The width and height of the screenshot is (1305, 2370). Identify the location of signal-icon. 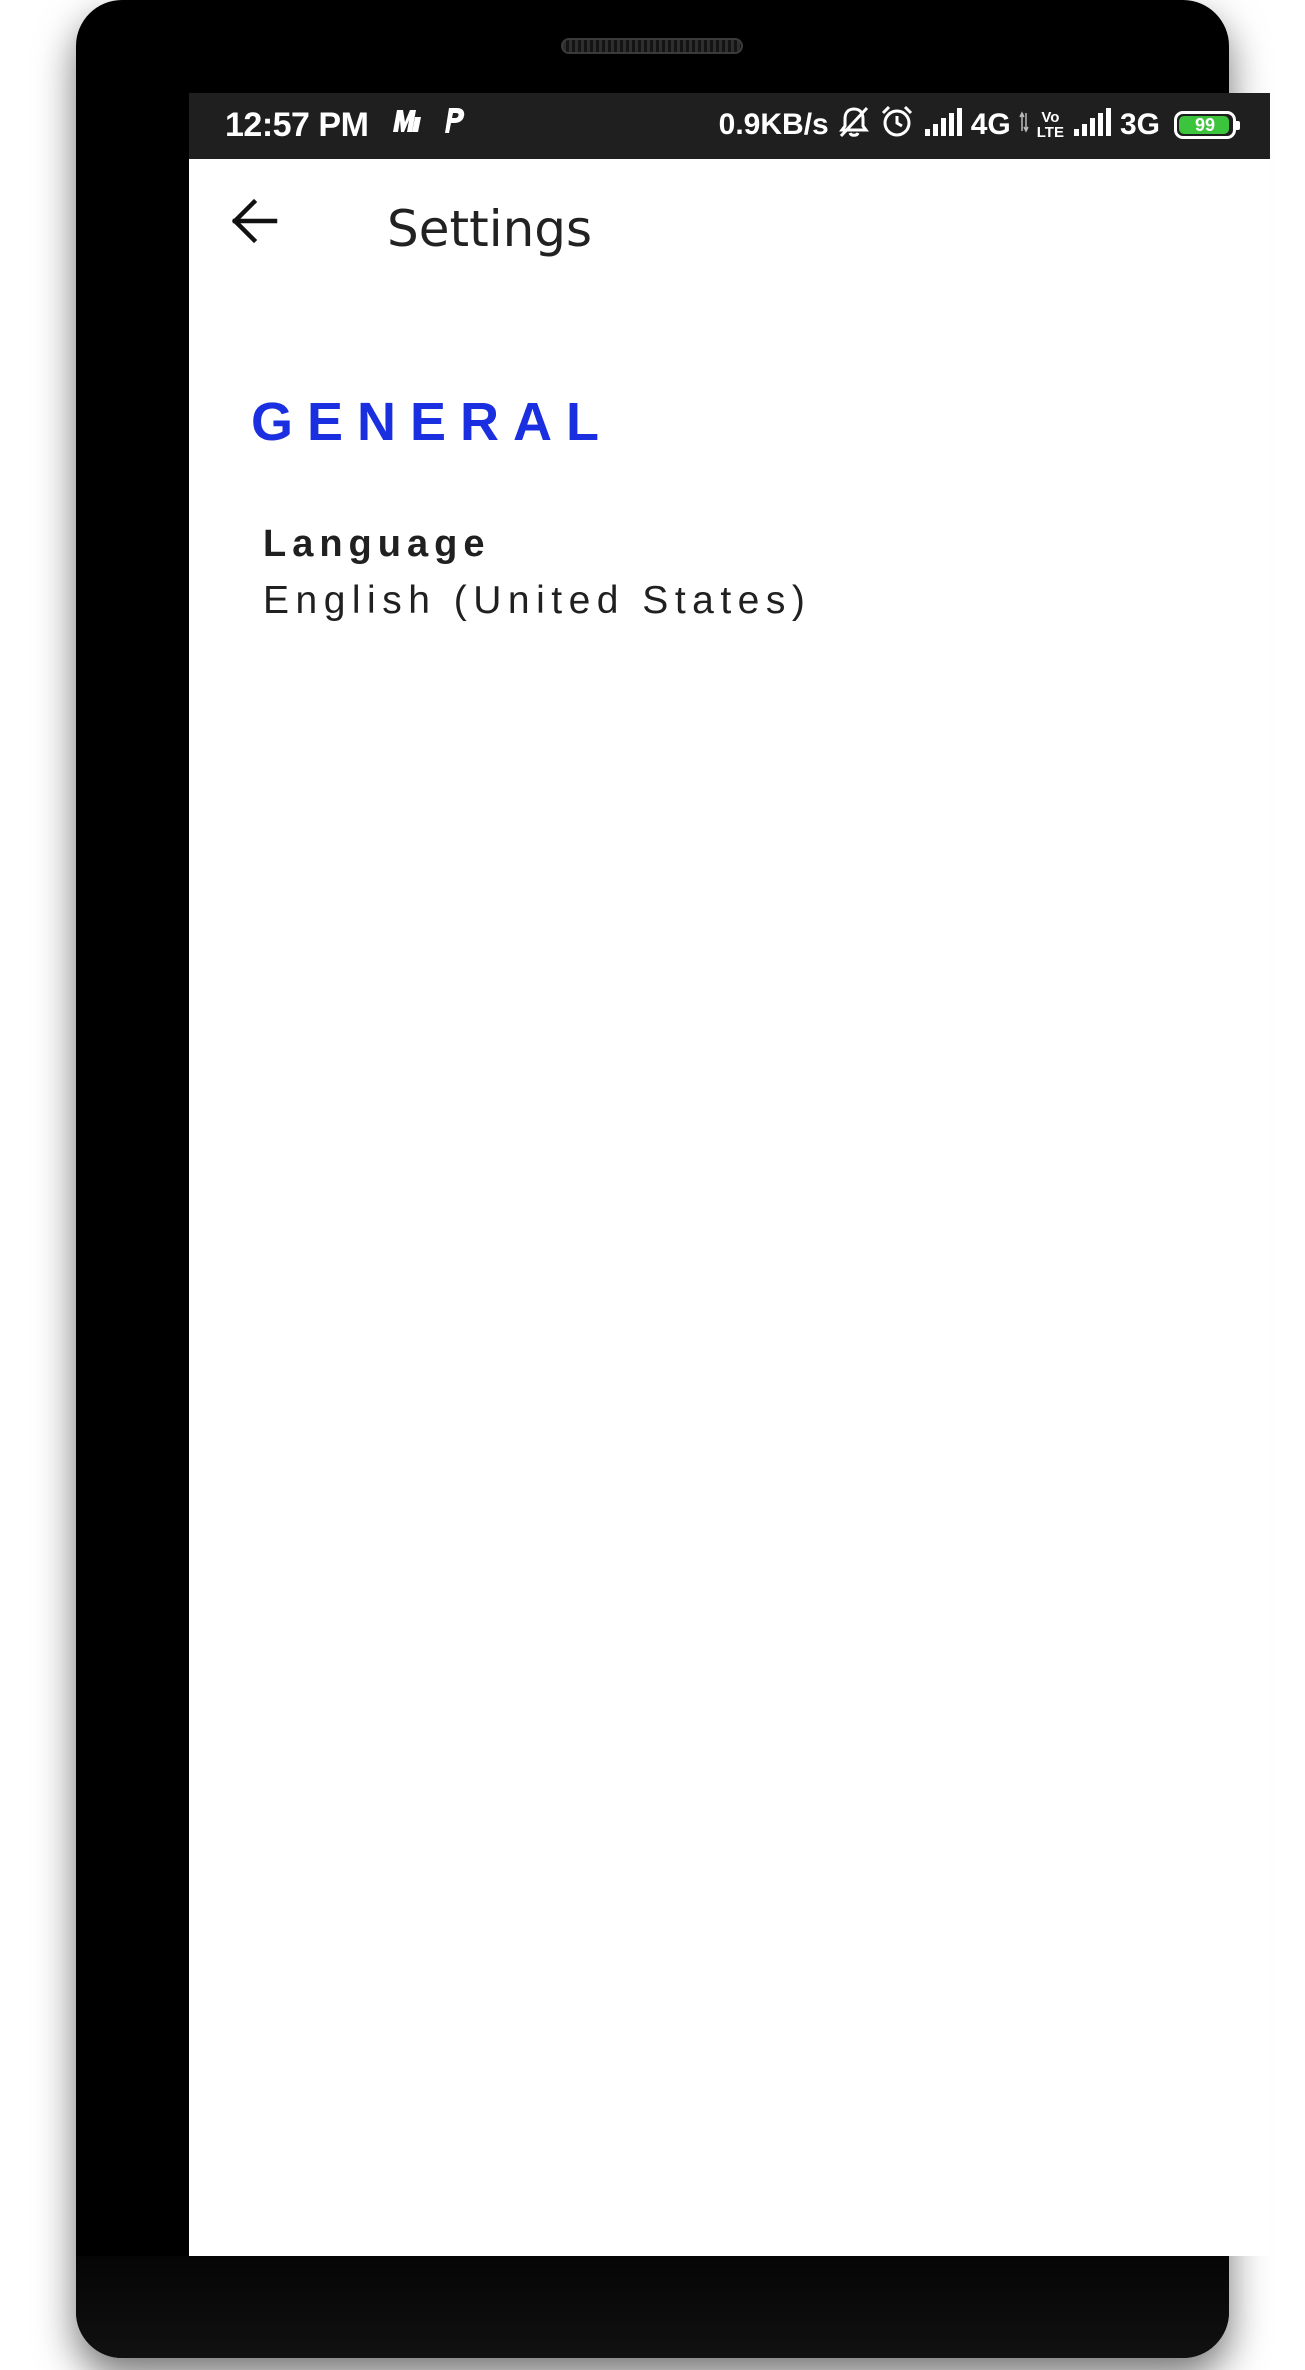
(943, 124).